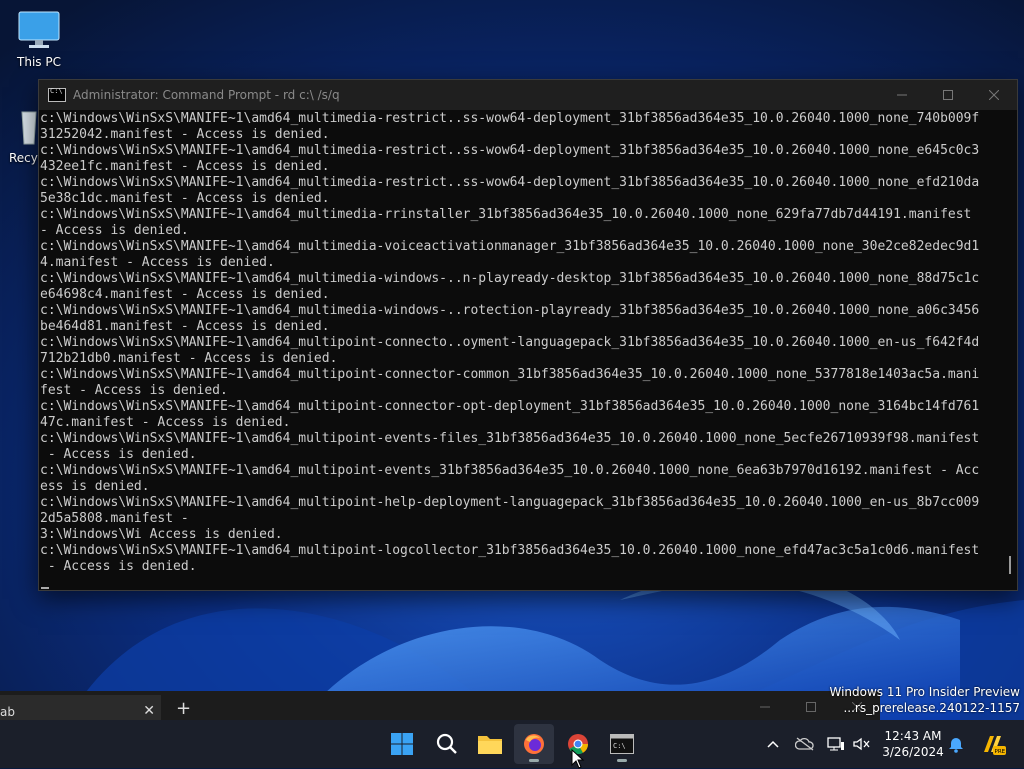 The width and height of the screenshot is (1024, 769). I want to click on bell-icon, so click(956, 745).